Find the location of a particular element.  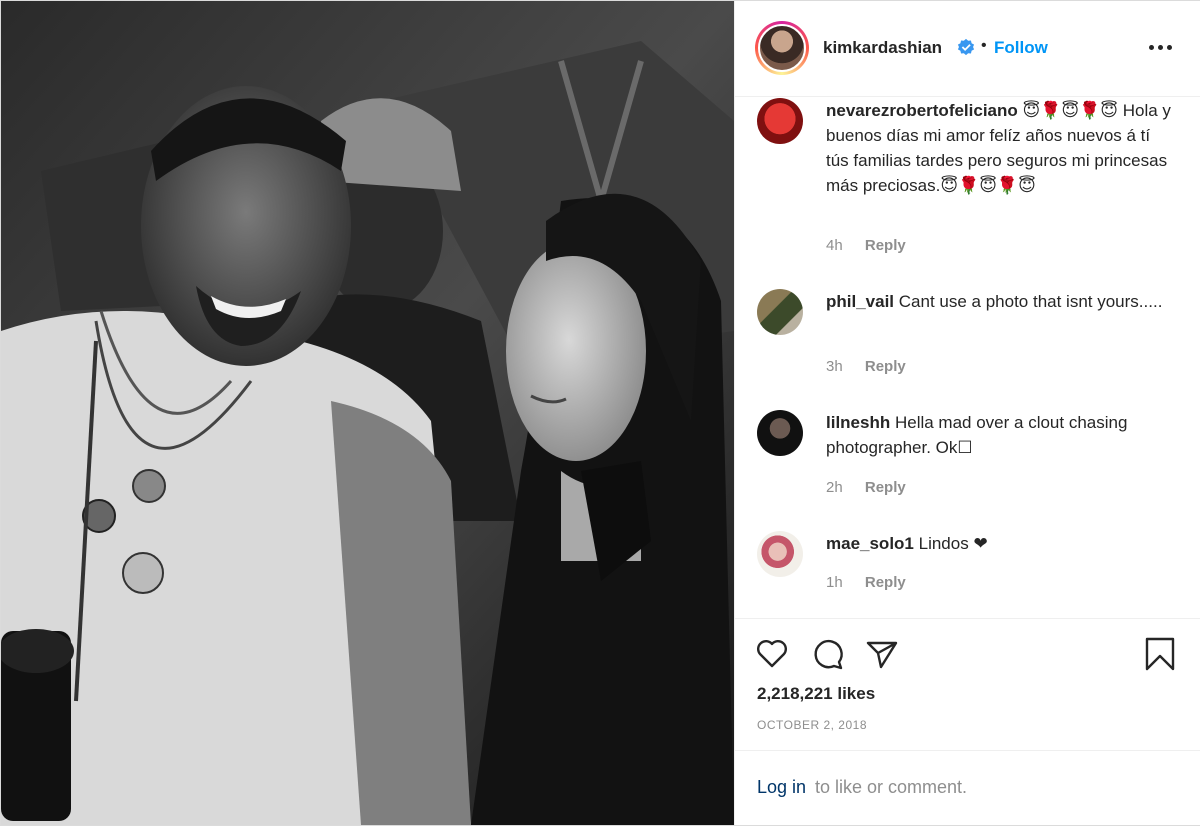

commenter-username: lilneshh is located at coordinates (858, 422).